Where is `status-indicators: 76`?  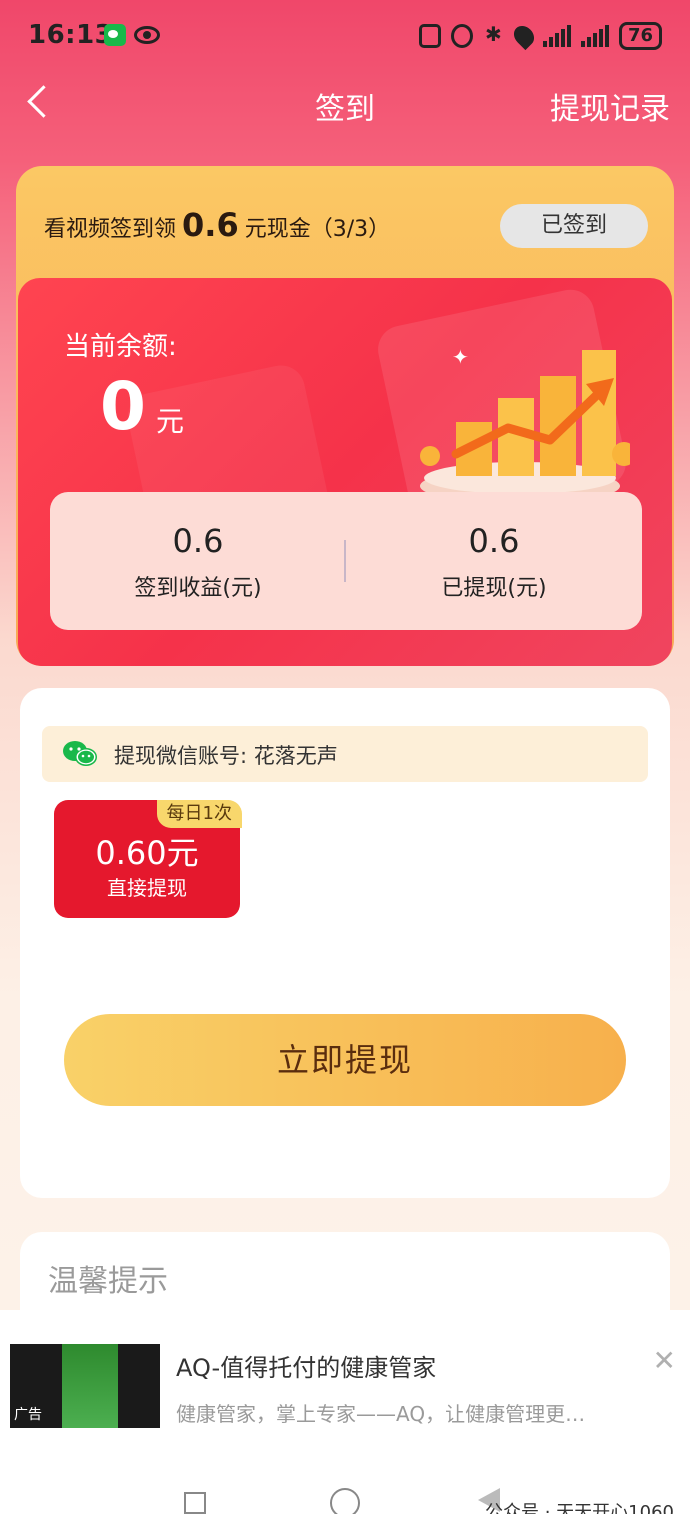
status-indicators: 76 is located at coordinates (540, 36).